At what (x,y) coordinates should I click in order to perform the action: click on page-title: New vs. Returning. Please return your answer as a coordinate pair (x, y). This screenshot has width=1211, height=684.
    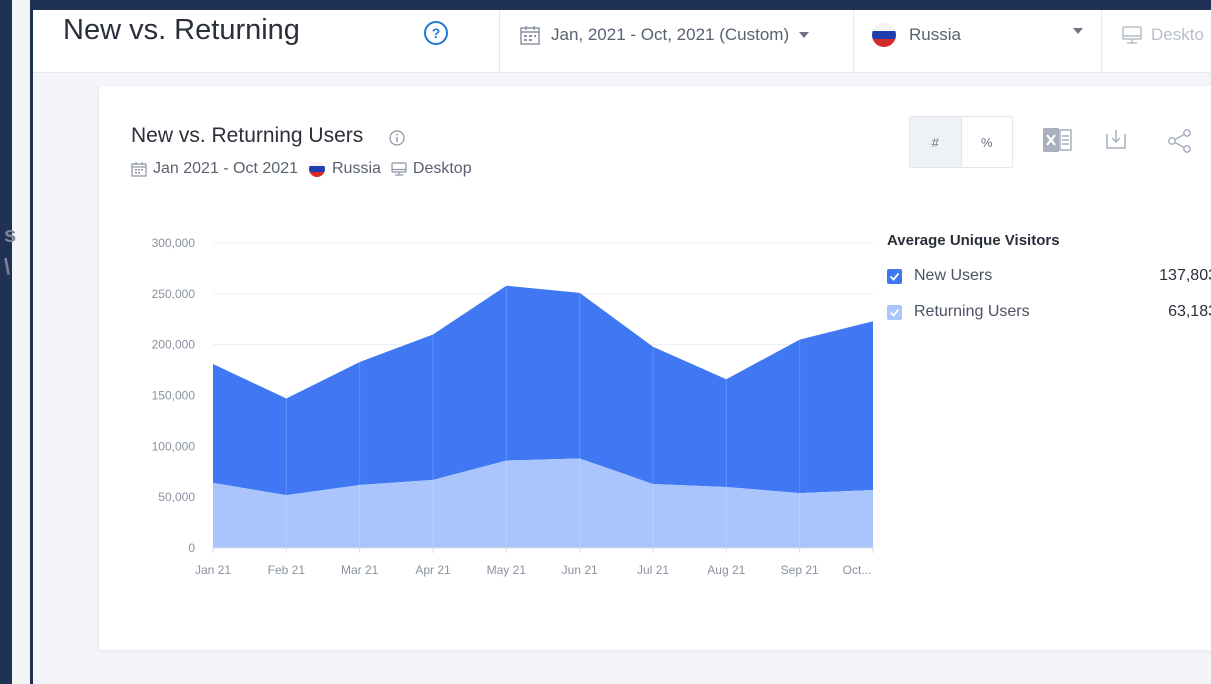
    Looking at the image, I should click on (181, 30).